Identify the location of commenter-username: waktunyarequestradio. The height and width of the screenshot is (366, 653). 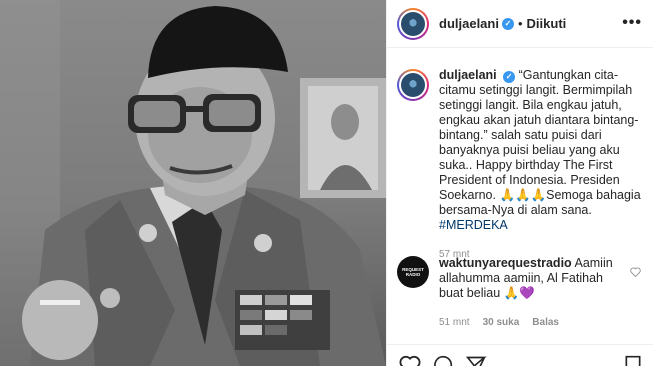
(505, 263).